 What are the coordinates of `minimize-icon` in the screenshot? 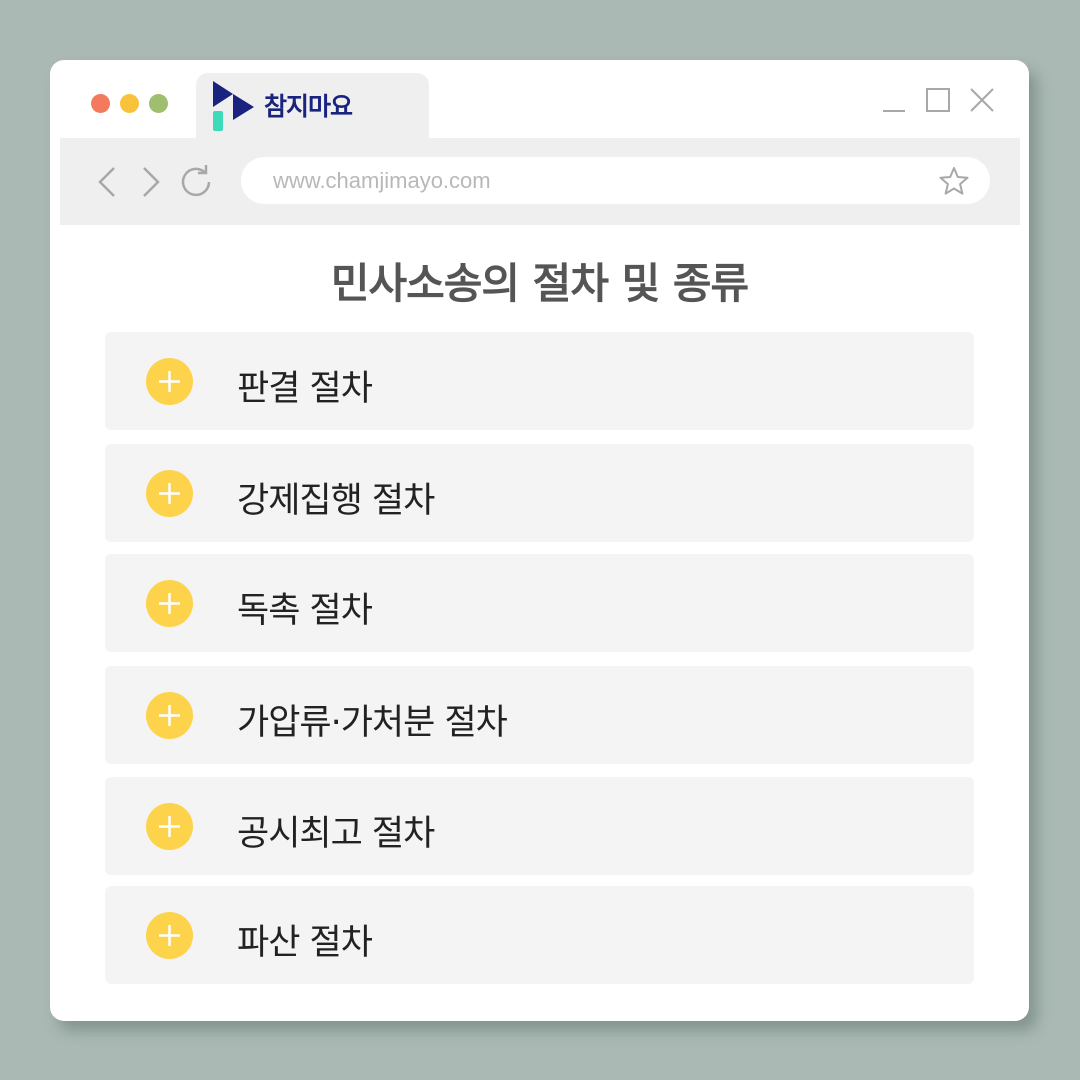 It's located at (894, 100).